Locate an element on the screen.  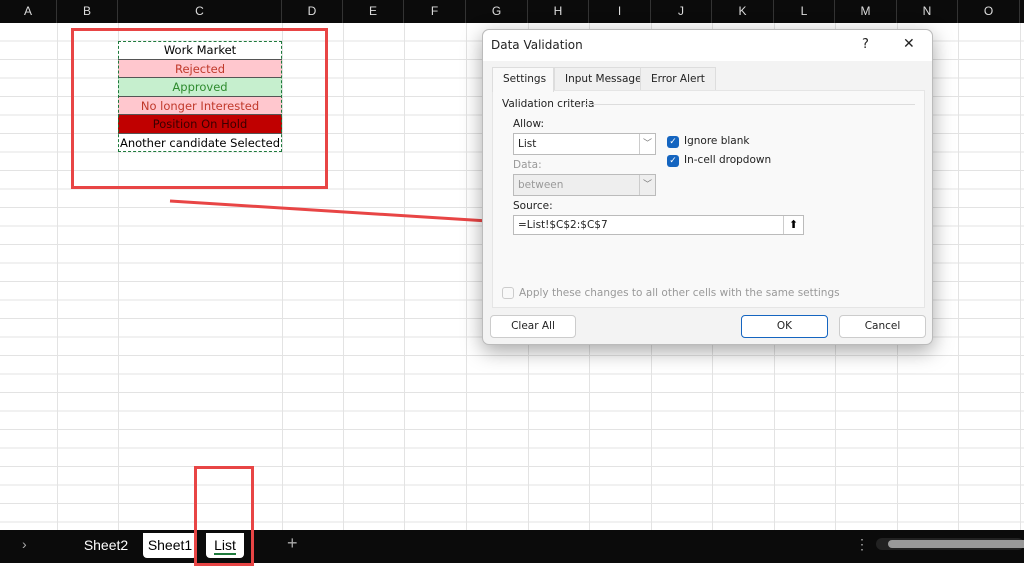
add-sheet-button: + is located at coordinates (292, 543).